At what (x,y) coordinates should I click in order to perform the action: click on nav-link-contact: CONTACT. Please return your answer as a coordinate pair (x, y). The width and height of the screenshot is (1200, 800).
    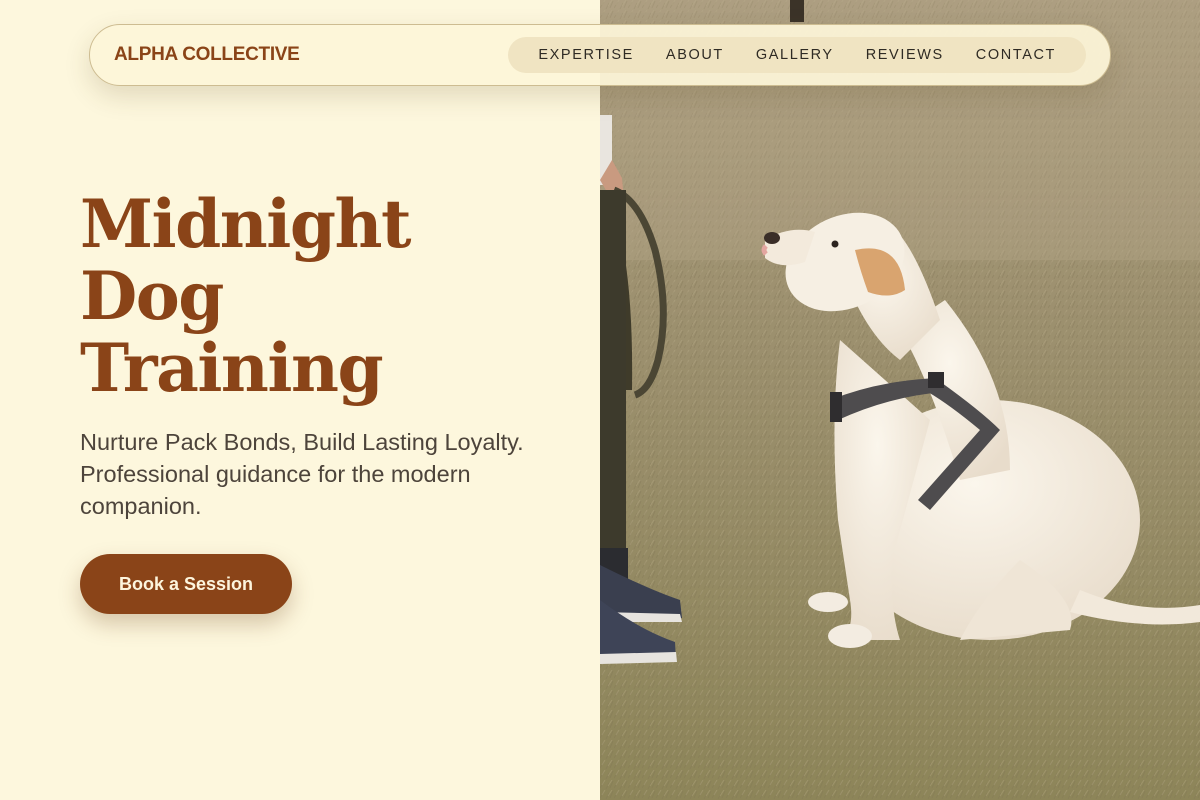
    Looking at the image, I should click on (1016, 55).